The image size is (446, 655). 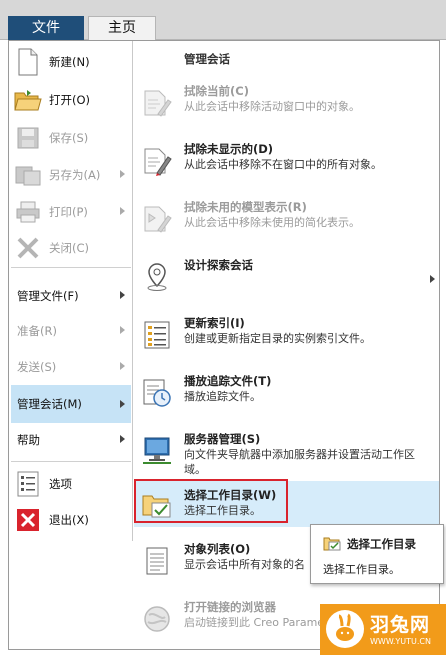 What do you see at coordinates (211, 501) in the screenshot?
I see `annotation-highlight-box` at bounding box center [211, 501].